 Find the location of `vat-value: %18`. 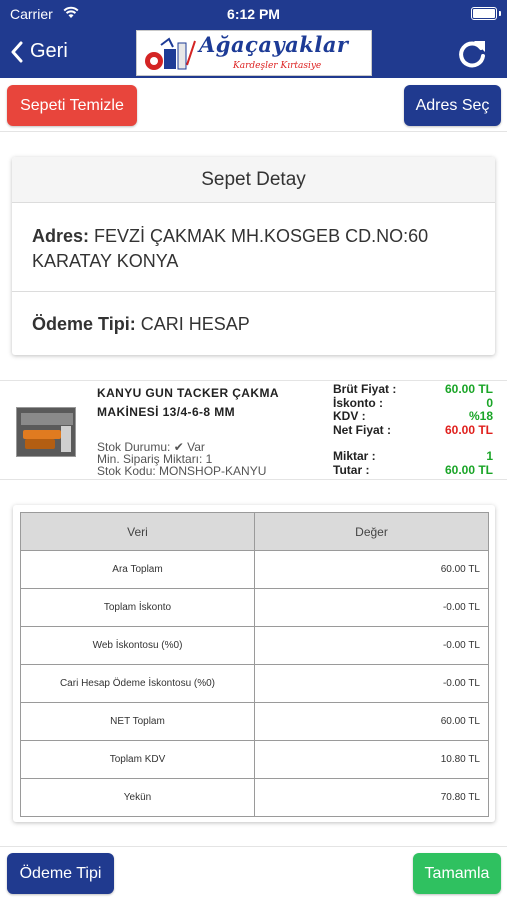

vat-value: %18 is located at coordinates (480, 416).